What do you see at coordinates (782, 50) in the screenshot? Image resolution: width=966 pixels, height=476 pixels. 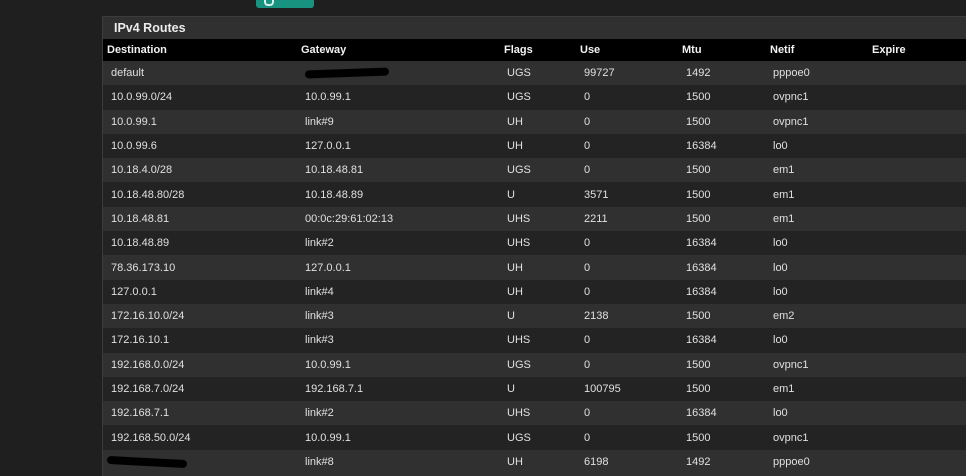 I see `column-header-netif: Netif` at bounding box center [782, 50].